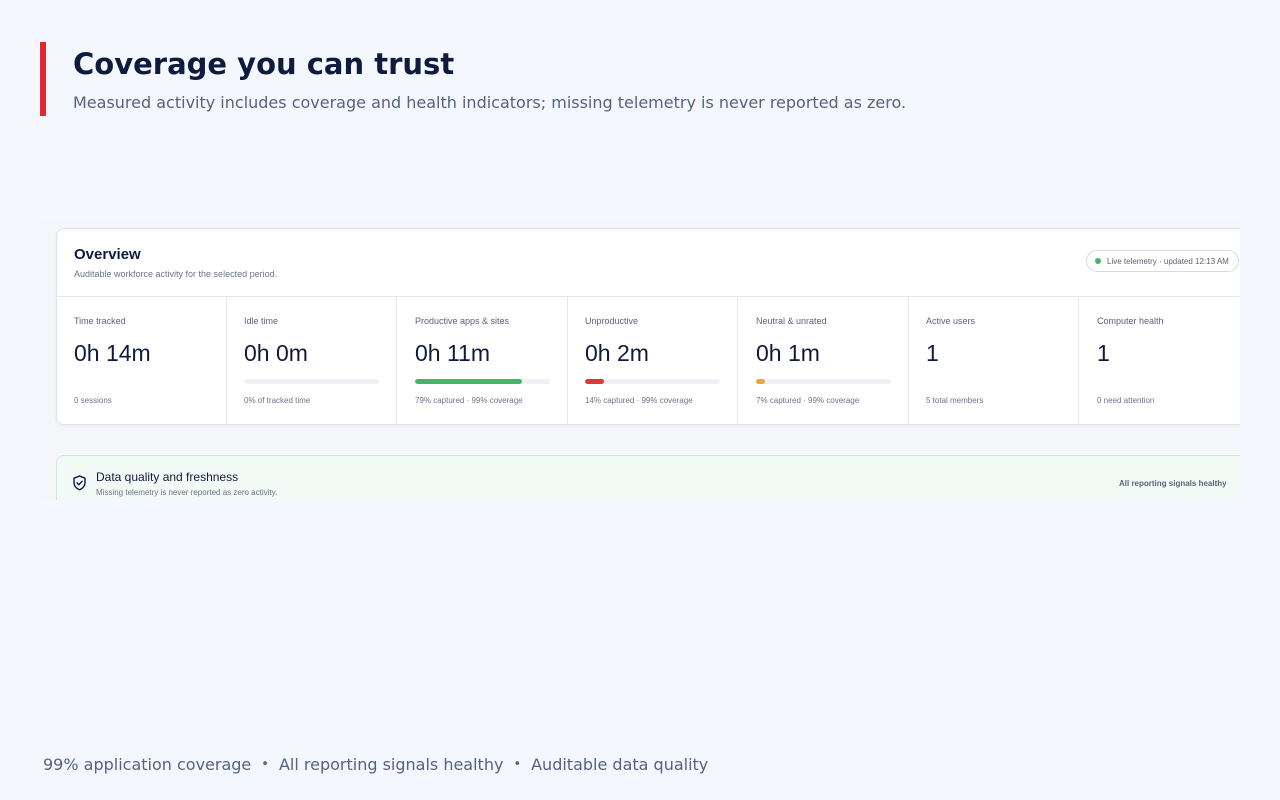 This screenshot has height=800, width=1280. Describe the element at coordinates (617, 353) in the screenshot. I see `metric-value: 0h 2m` at that location.